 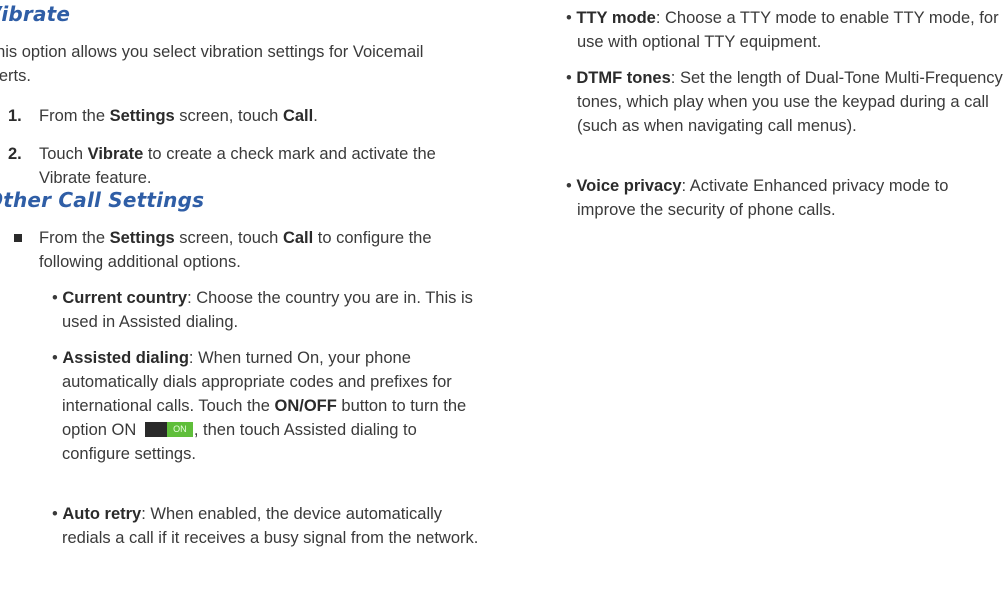 I want to click on square-bullet-icon, so click(x=18, y=238).